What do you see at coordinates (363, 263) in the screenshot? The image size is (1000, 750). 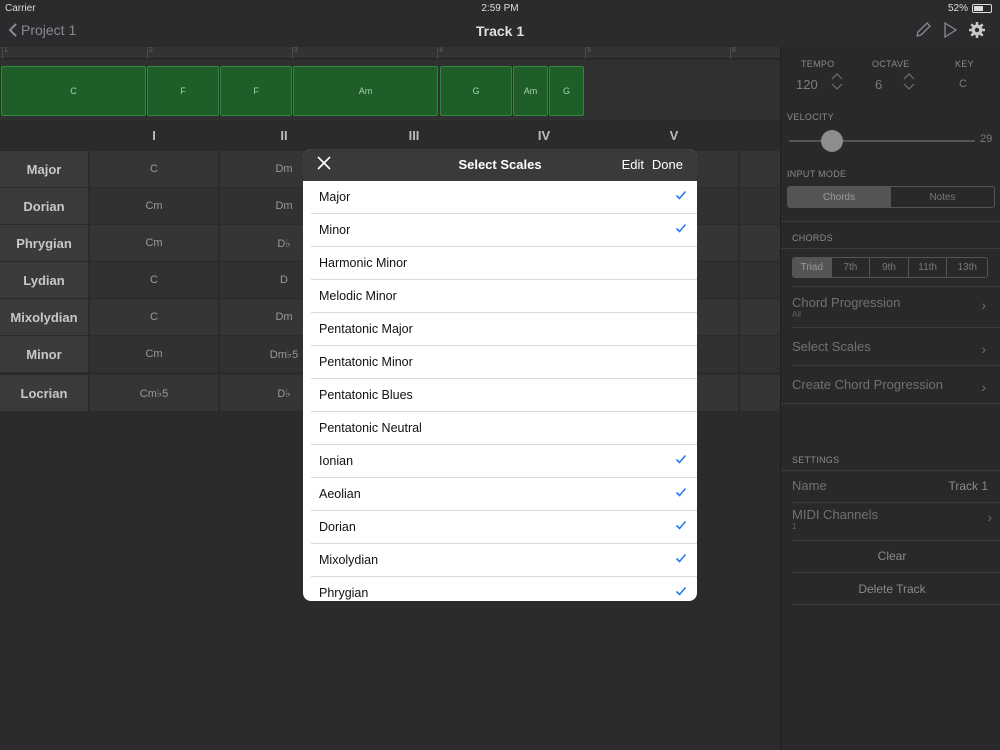 I see `scale-list-label: Harmonic Minor` at bounding box center [363, 263].